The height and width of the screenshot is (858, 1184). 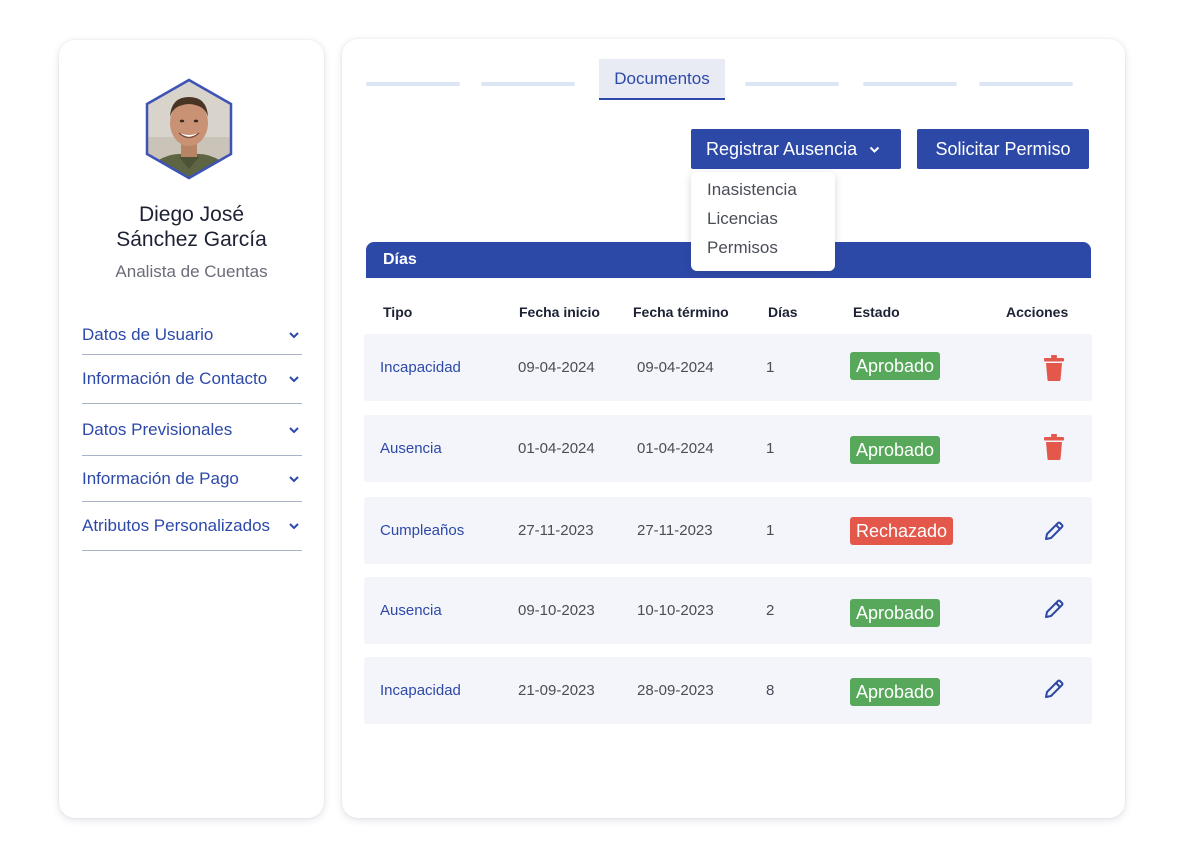 What do you see at coordinates (556, 610) in the screenshot?
I see `cell-fecha-inicio: 09-10-2023` at bounding box center [556, 610].